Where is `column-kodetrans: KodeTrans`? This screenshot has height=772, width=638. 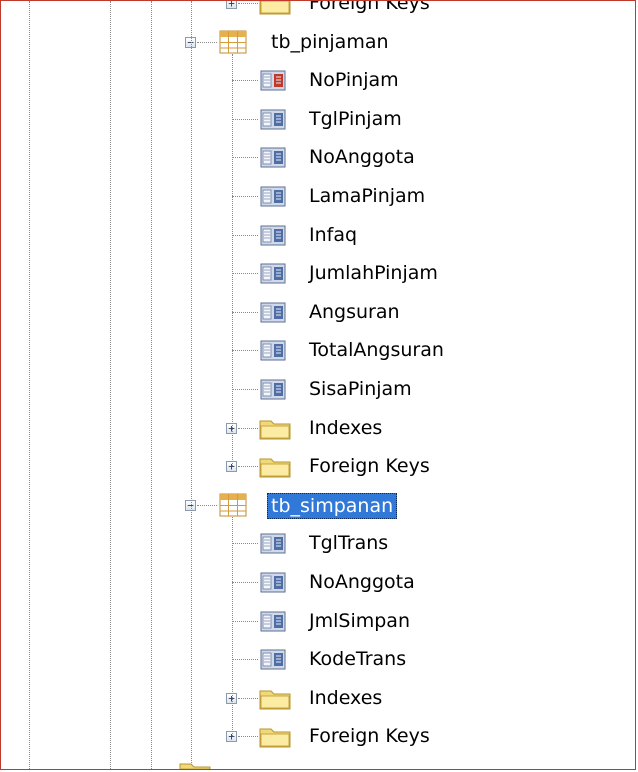 column-kodetrans: KodeTrans is located at coordinates (318, 659).